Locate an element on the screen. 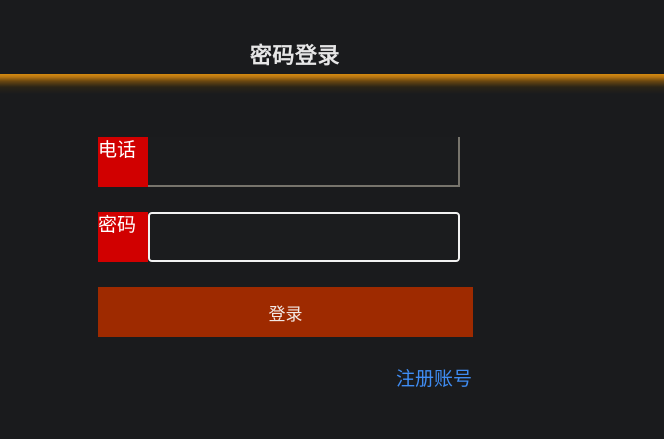 The width and height of the screenshot is (664, 439). password-input is located at coordinates (304, 237).